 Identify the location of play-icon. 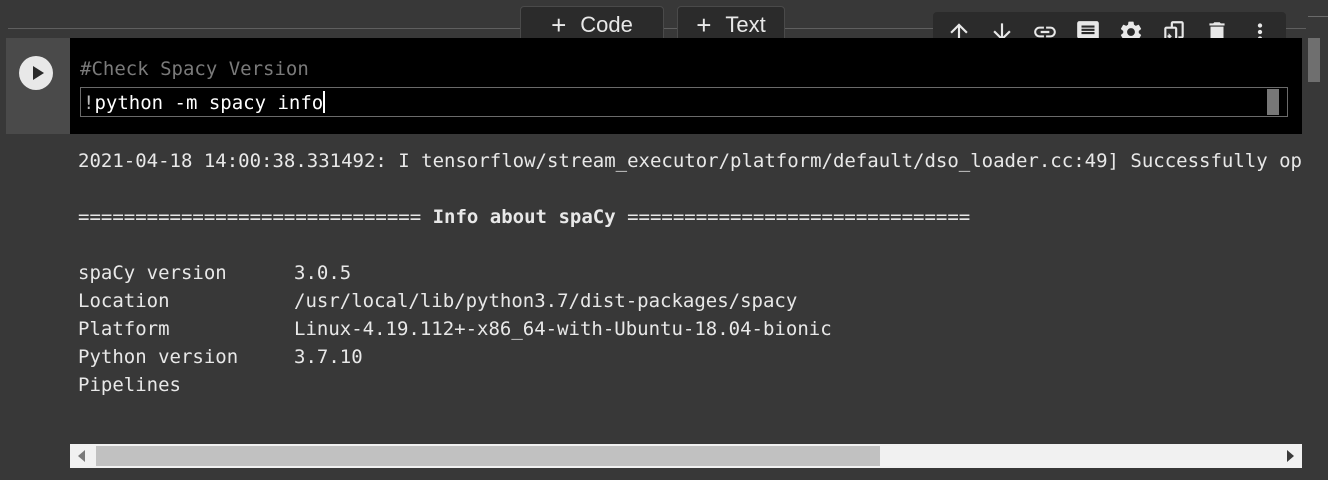
(38, 73).